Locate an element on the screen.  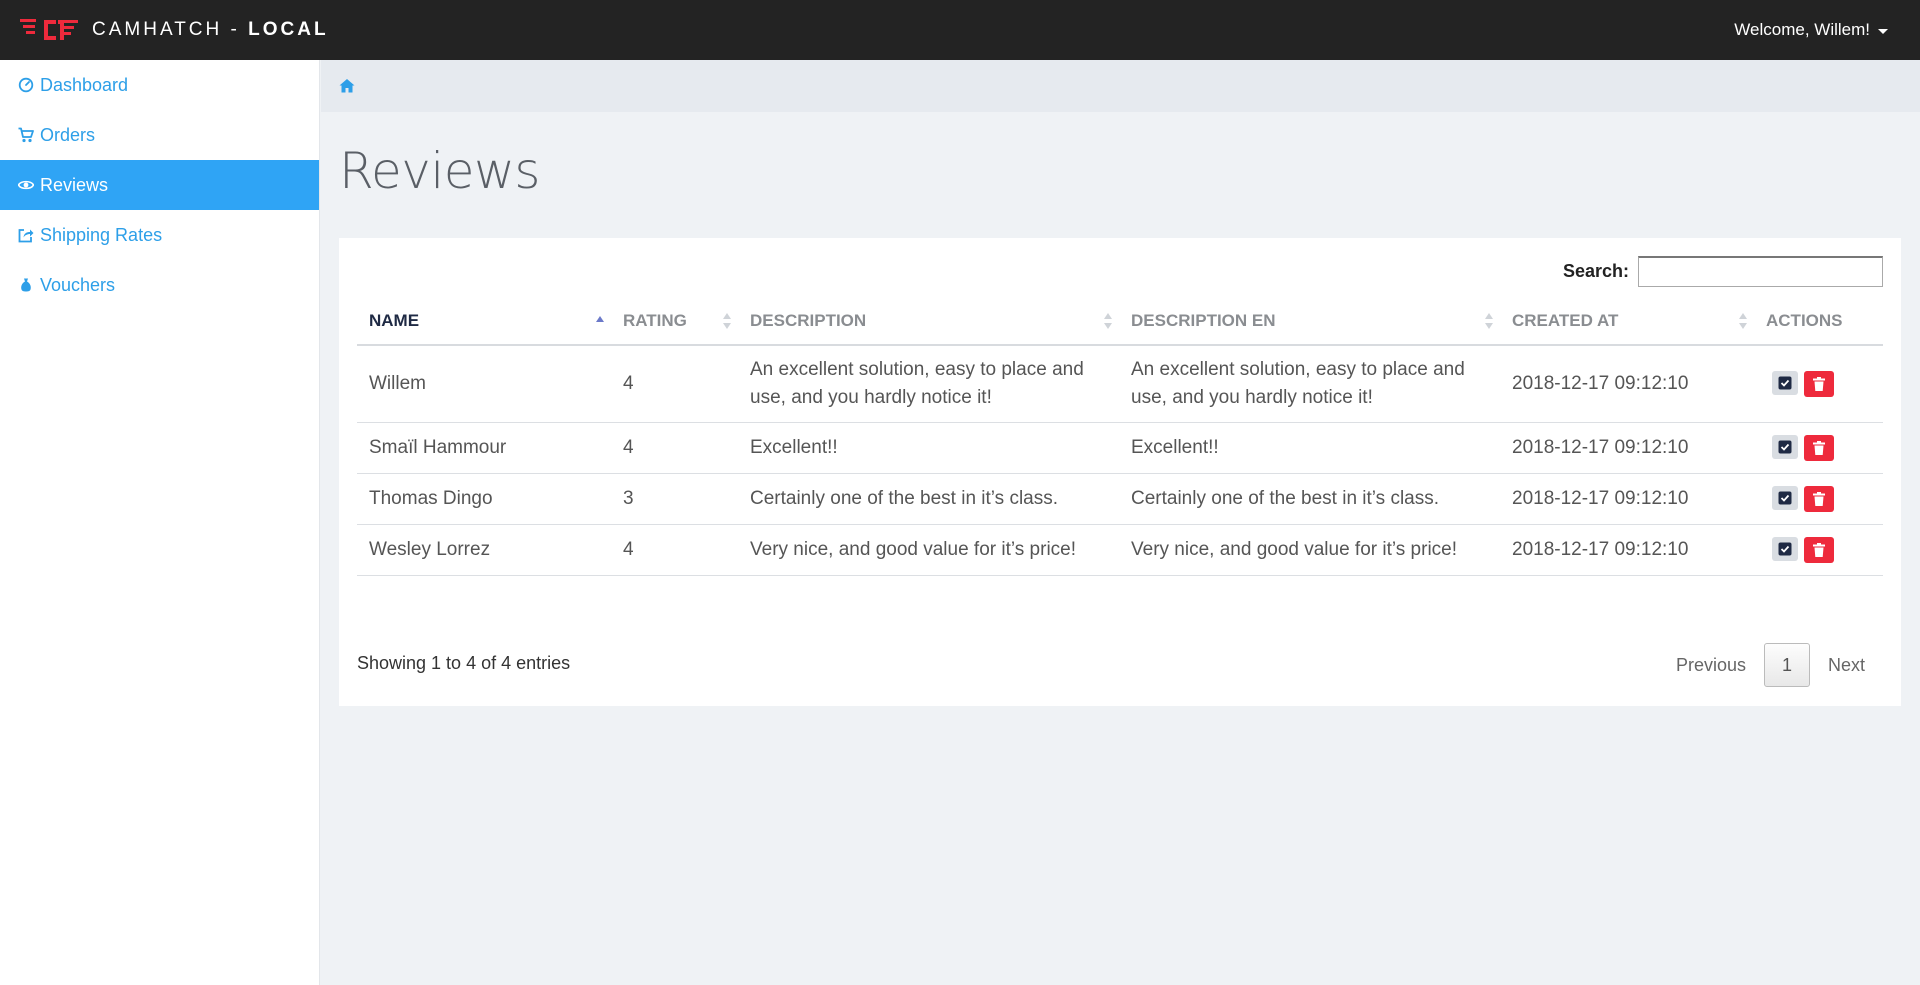
sidebar-item-label: Shipping Rates is located at coordinates (101, 234).